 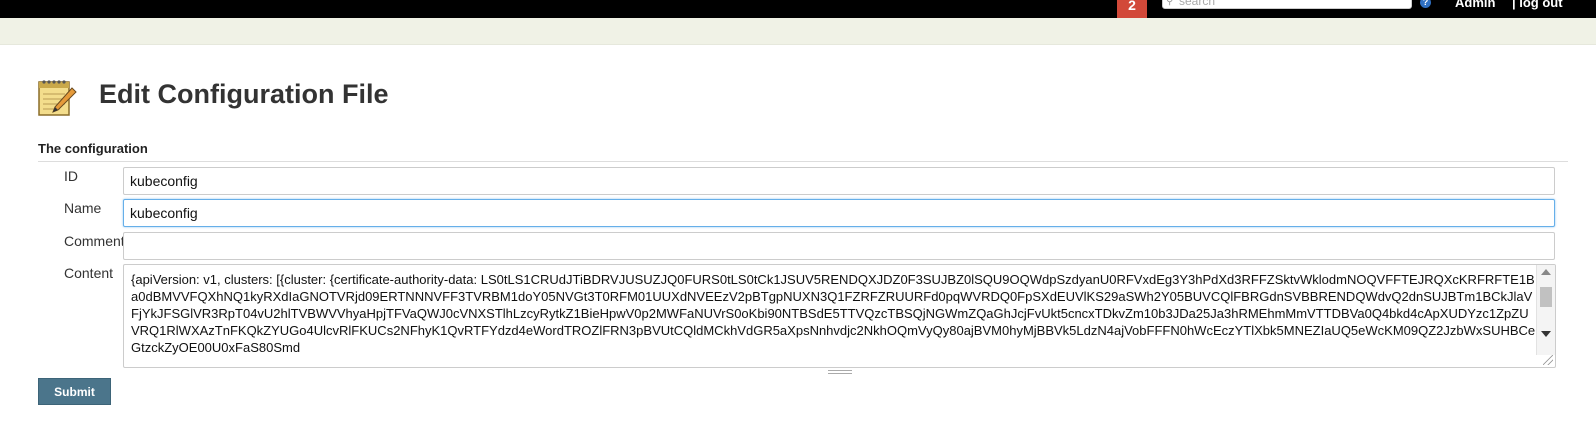 What do you see at coordinates (798, 9) in the screenshot?
I see `top-bar: 2 ⚲ search ? Admin | log out` at bounding box center [798, 9].